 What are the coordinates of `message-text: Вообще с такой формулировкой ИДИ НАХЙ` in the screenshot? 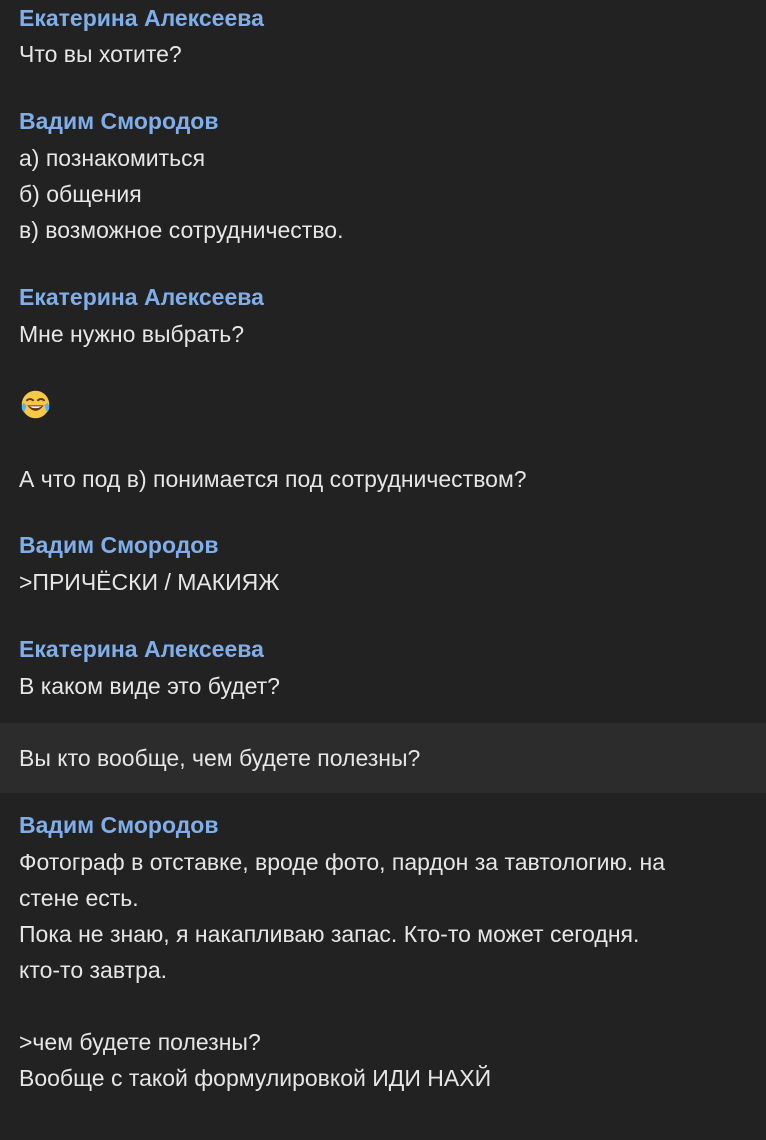 It's located at (255, 1078).